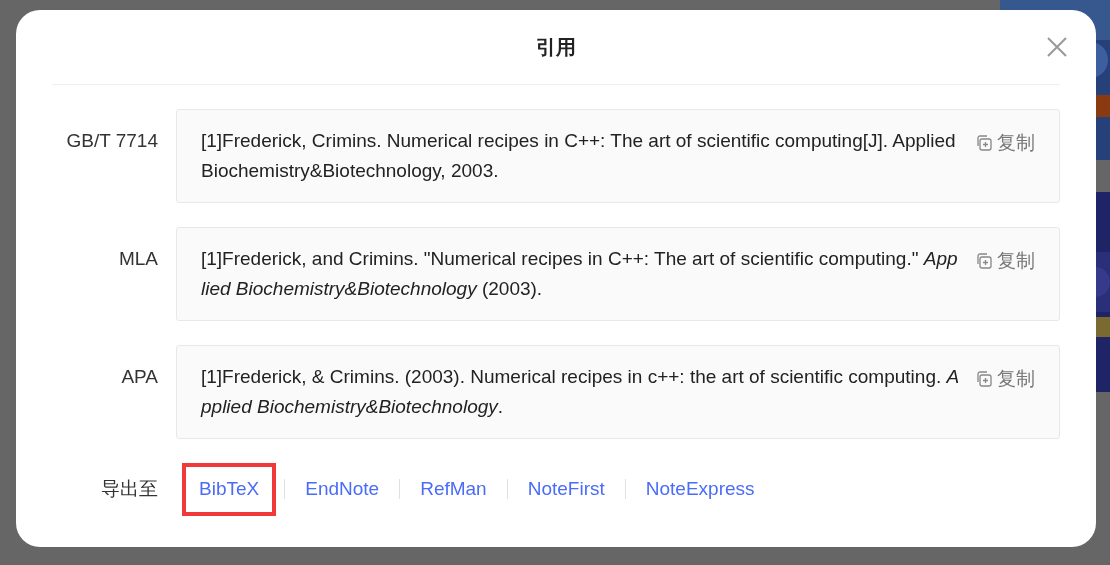 The image size is (1110, 565). Describe the element at coordinates (129, 489) in the screenshot. I see `export-label: 导出至` at that location.